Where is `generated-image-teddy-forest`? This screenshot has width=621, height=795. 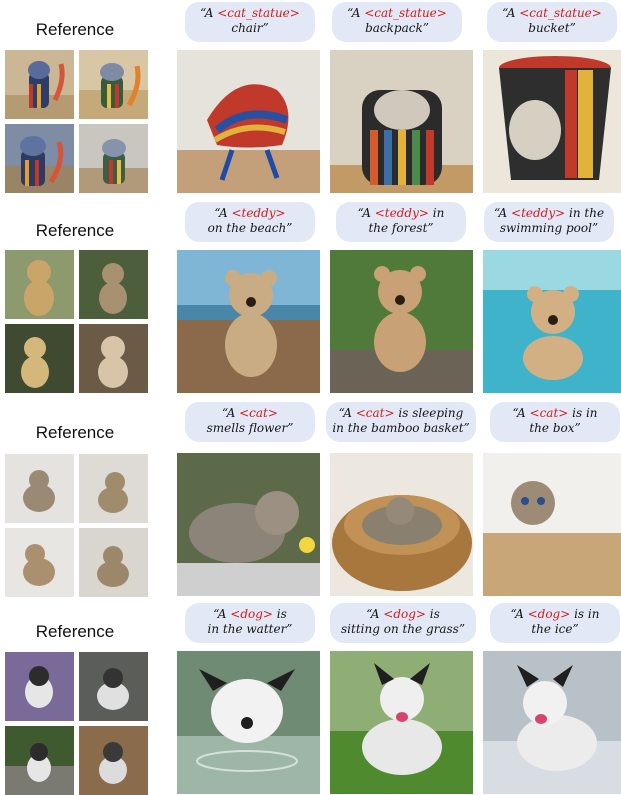 generated-image-teddy-forest is located at coordinates (401, 321).